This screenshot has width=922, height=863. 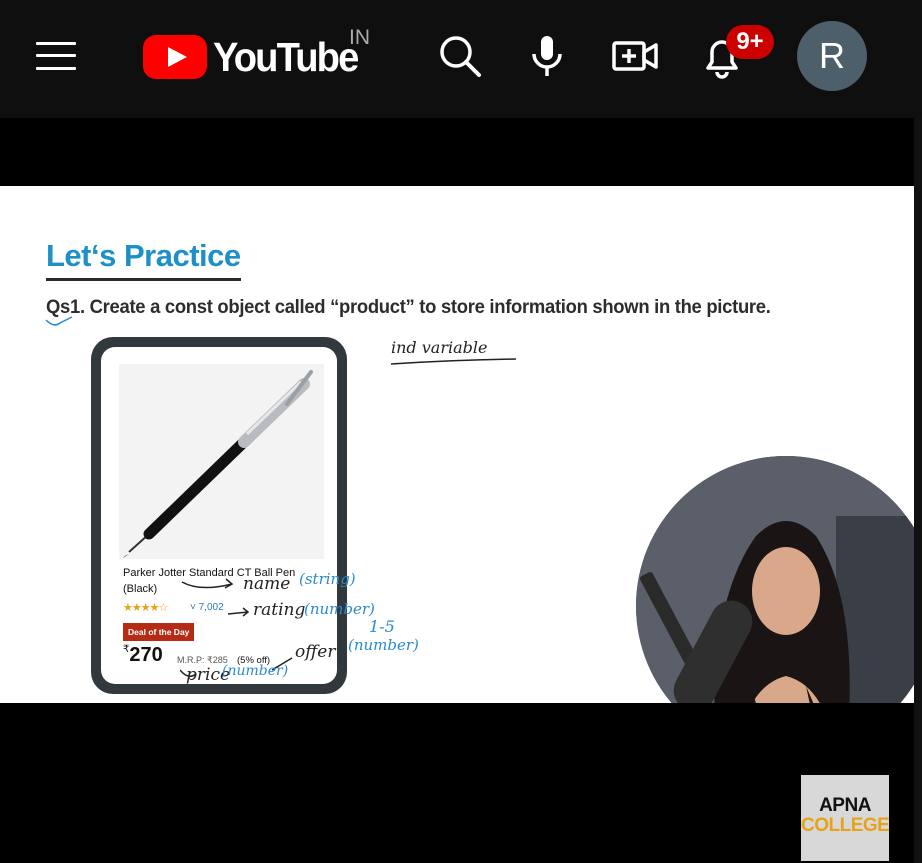 What do you see at coordinates (315, 652) in the screenshot?
I see `annotation-offer: offer` at bounding box center [315, 652].